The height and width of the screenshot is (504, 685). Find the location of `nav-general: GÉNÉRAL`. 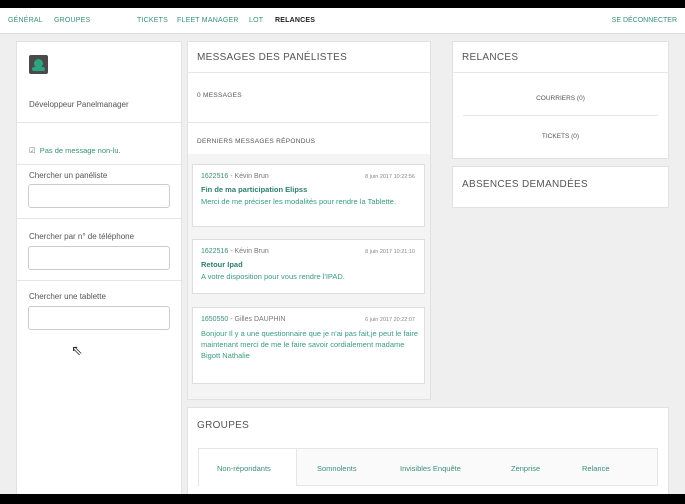

nav-general: GÉNÉRAL is located at coordinates (25, 20).